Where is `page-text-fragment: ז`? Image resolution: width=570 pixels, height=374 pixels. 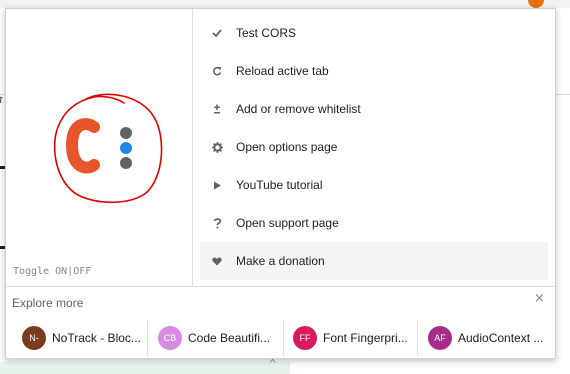 page-text-fragment: ז is located at coordinates (1, 100).